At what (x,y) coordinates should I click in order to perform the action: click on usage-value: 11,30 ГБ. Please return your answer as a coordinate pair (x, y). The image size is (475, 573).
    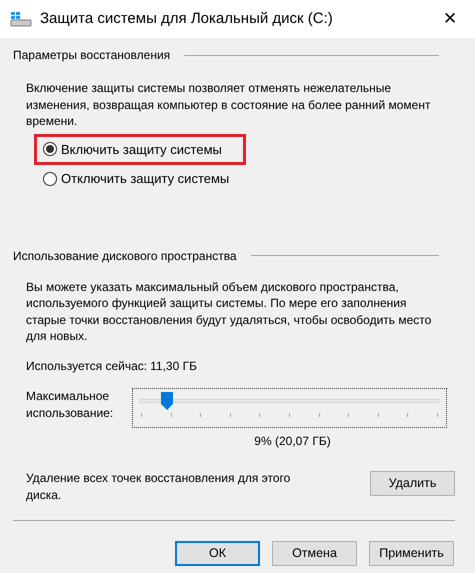
    Looking at the image, I should click on (173, 366).